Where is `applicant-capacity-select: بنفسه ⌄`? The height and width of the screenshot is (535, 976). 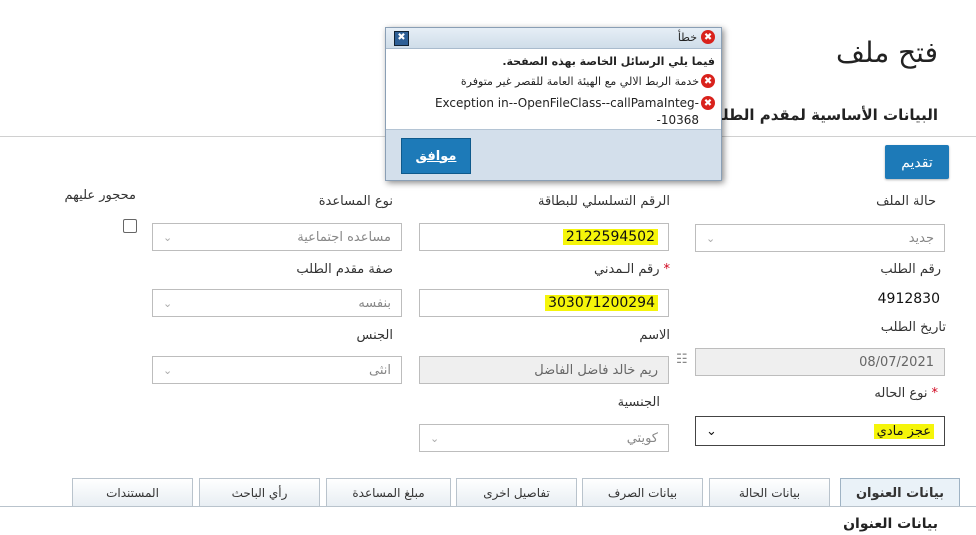 applicant-capacity-select: بنفسه ⌄ is located at coordinates (277, 303).